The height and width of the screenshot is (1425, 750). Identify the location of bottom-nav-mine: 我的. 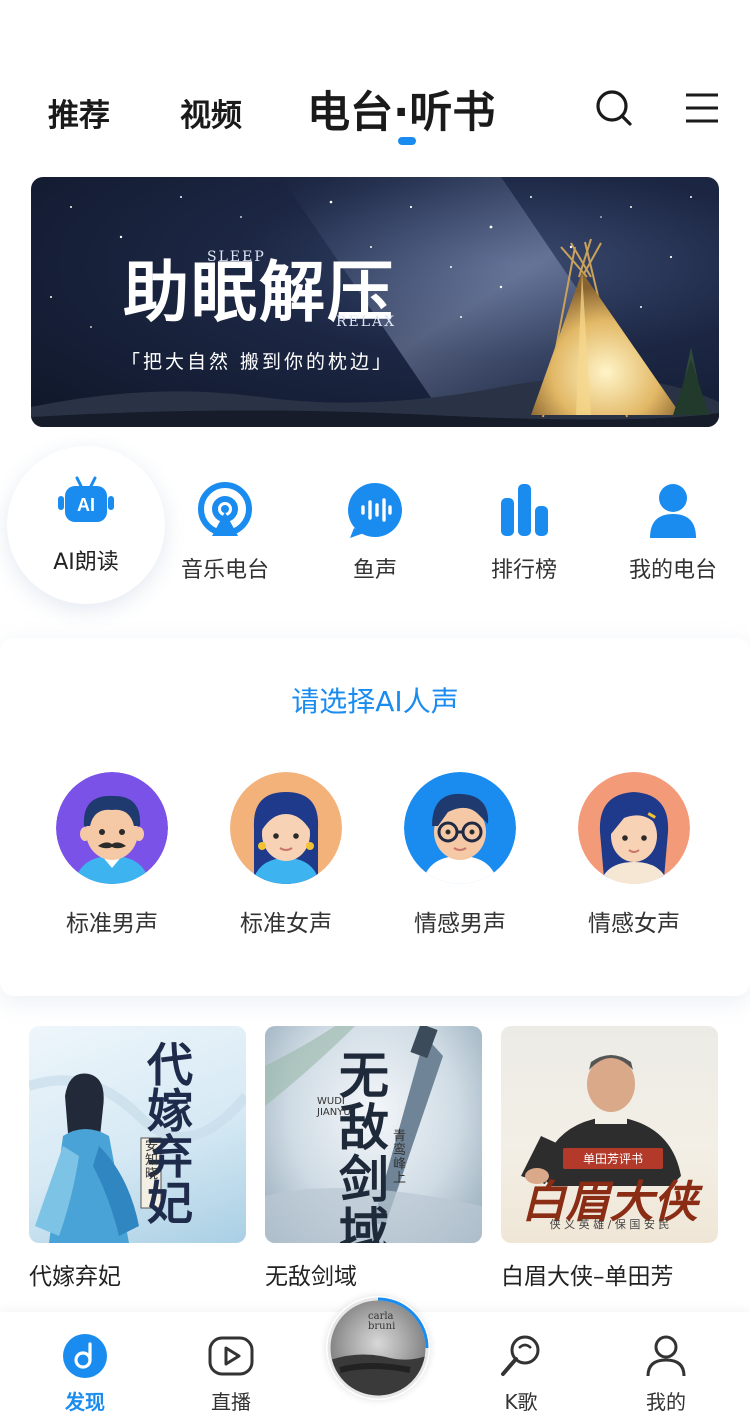
(666, 1373).